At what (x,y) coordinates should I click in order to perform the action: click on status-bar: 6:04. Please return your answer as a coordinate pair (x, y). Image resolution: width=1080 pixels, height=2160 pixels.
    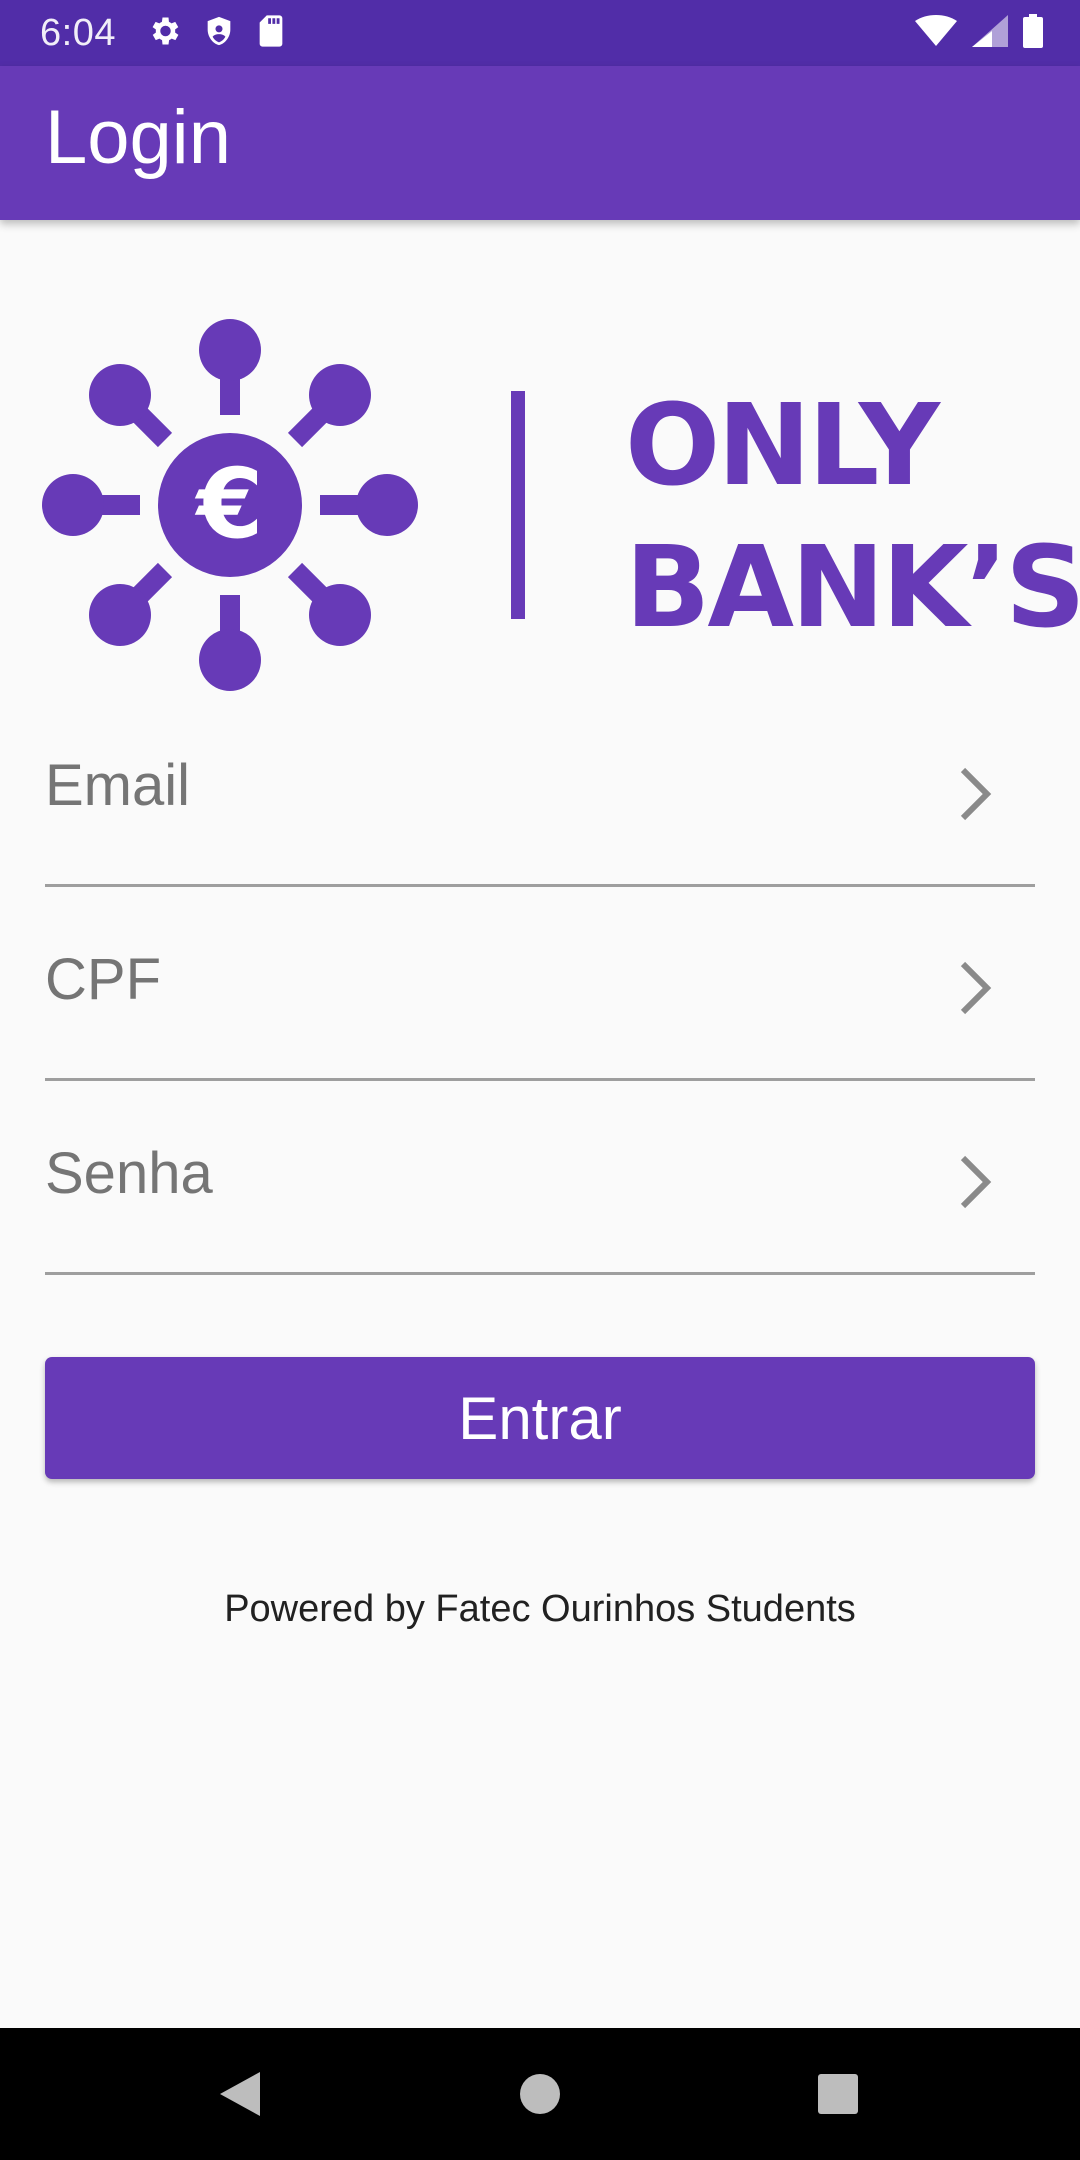
    Looking at the image, I should click on (540, 33).